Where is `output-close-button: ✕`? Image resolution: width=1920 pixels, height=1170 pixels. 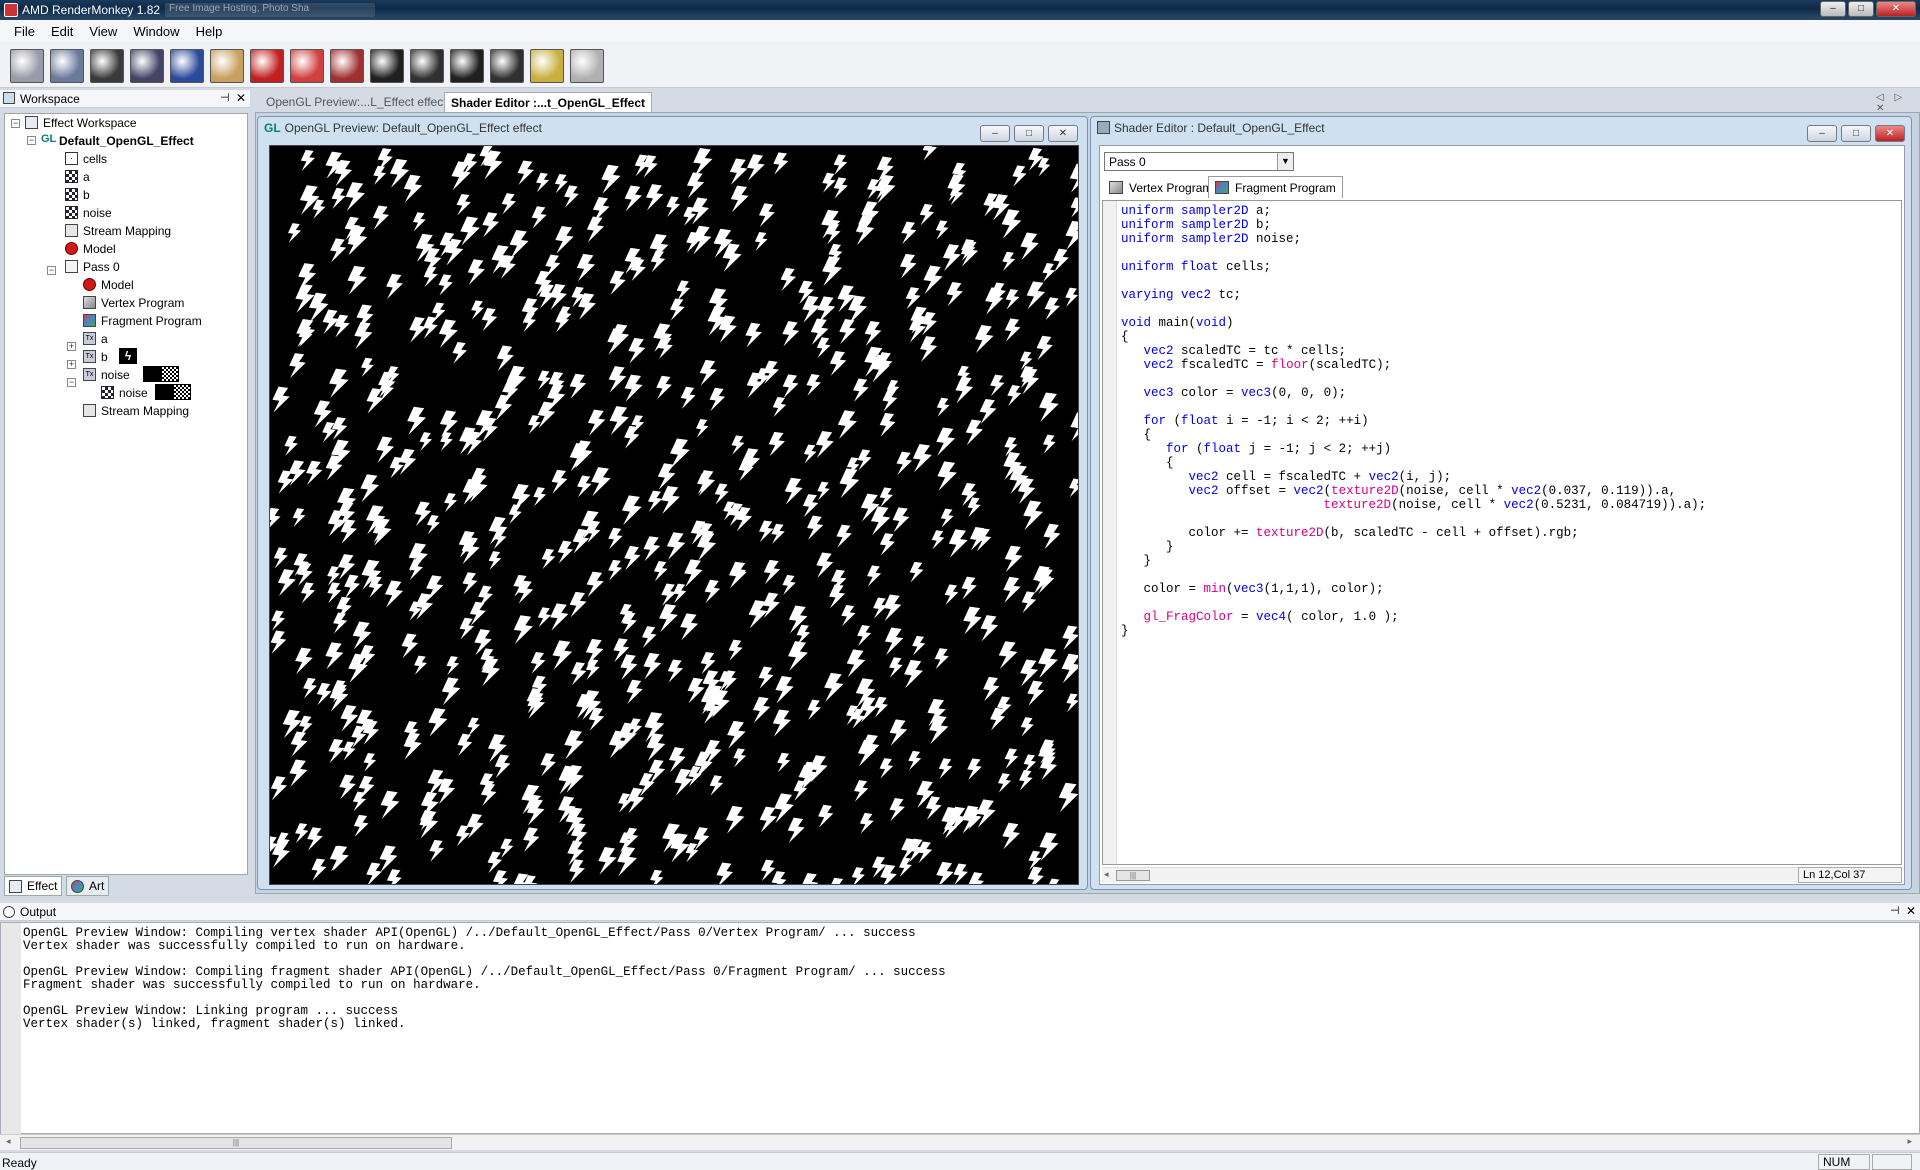
output-close-button: ✕ is located at coordinates (1911, 911).